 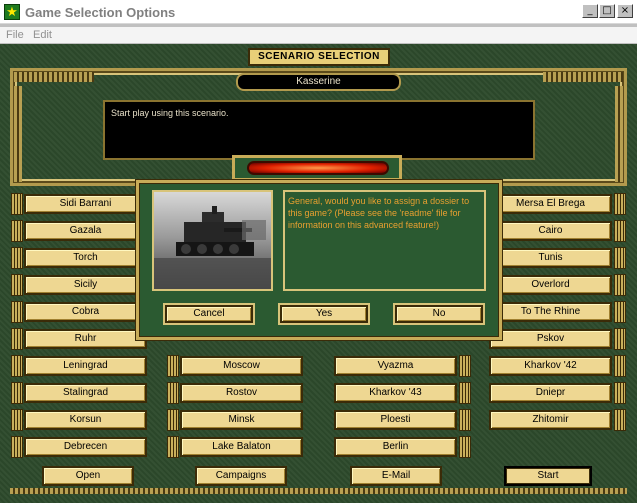 What do you see at coordinates (241, 447) in the screenshot?
I see `scenario-button: Lake Balaton` at bounding box center [241, 447].